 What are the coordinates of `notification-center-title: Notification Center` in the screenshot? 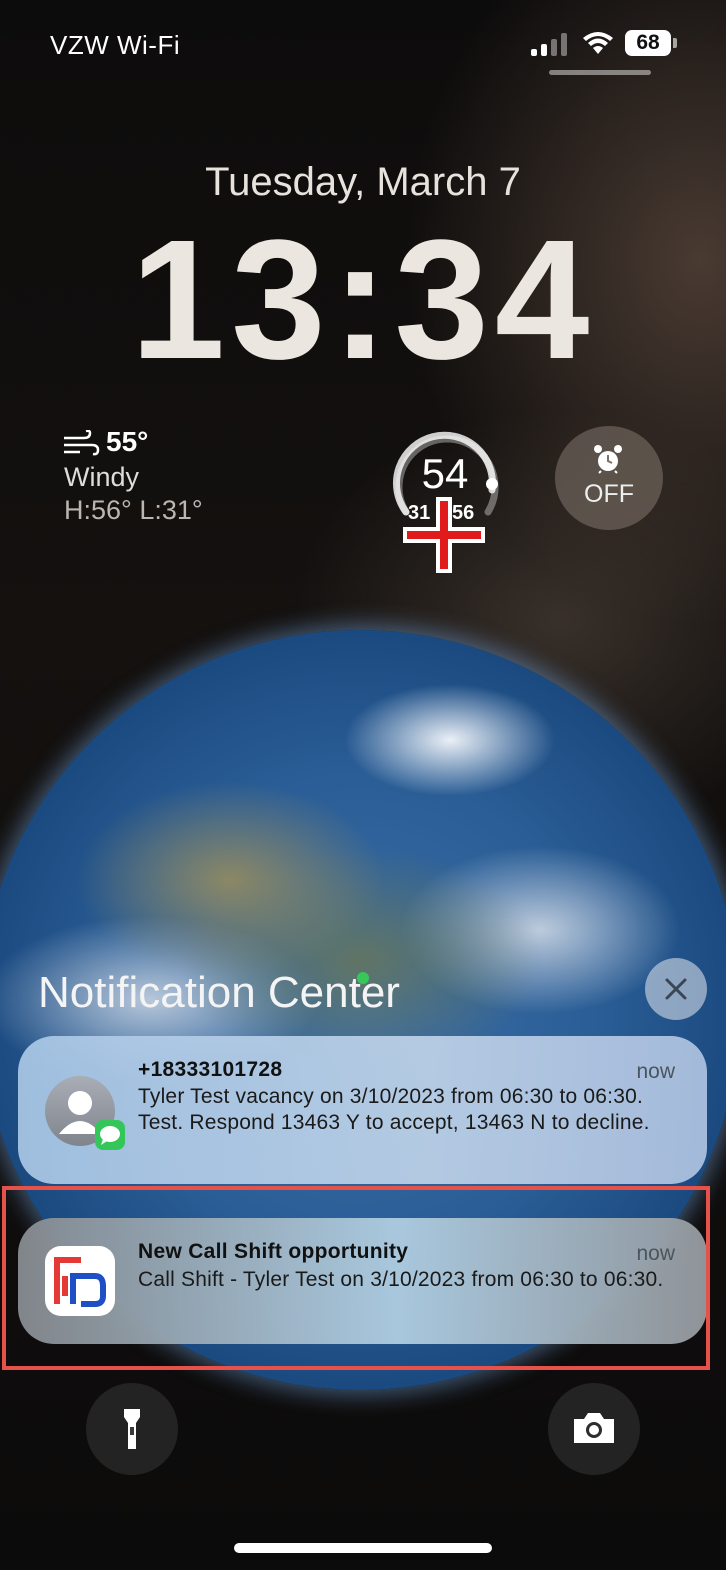 It's located at (219, 992).